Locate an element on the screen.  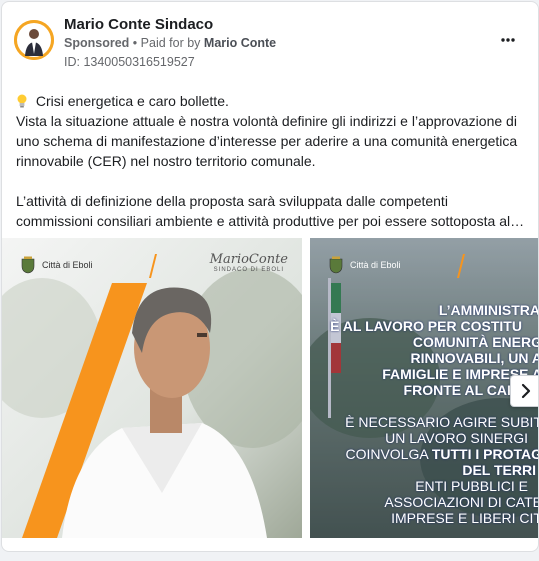
more-options-button is located at coordinates (508, 40).